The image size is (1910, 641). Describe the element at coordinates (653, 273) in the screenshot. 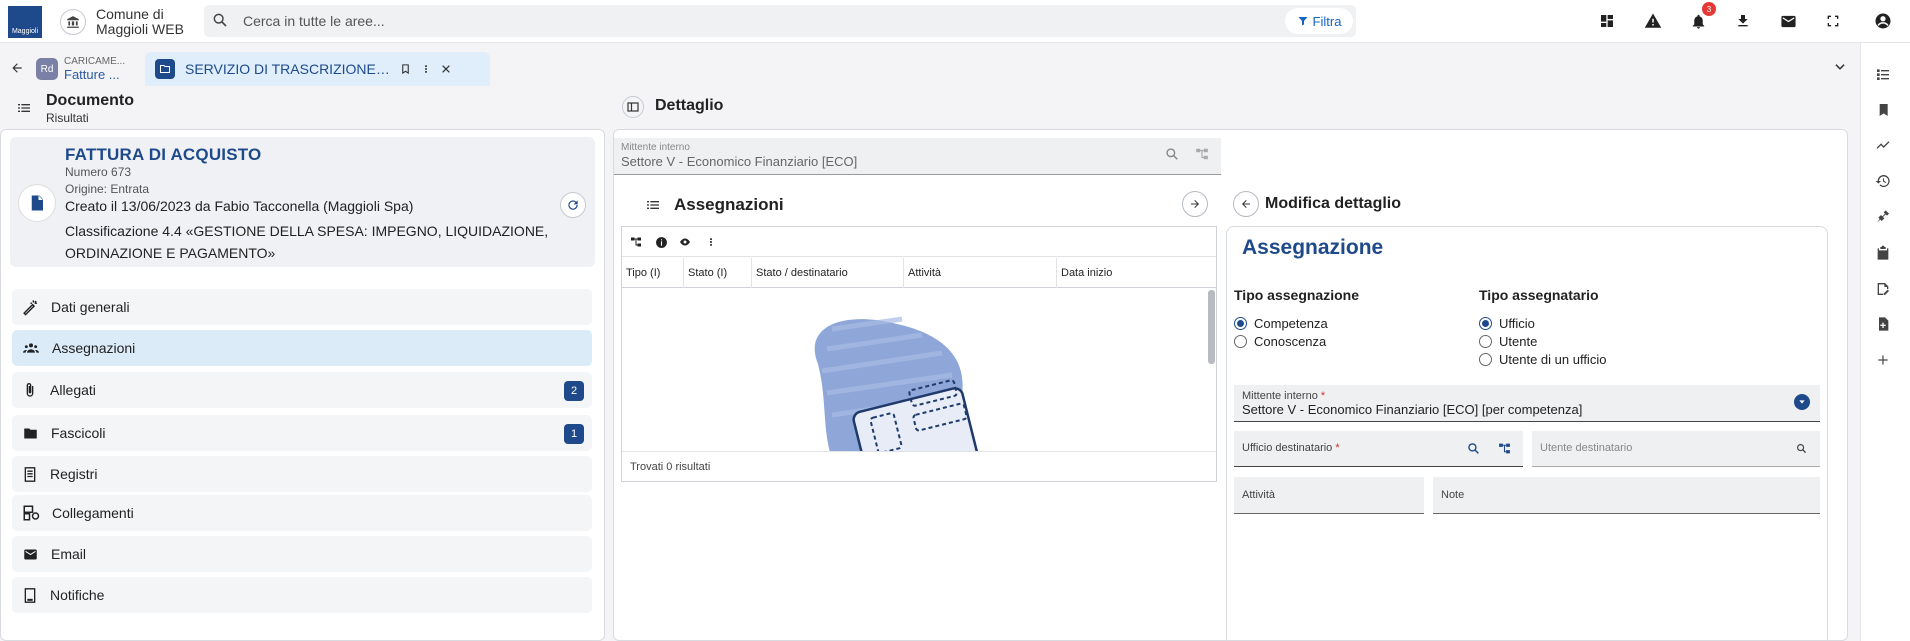

I see `column-header-tipo: Tipo (I)` at that location.